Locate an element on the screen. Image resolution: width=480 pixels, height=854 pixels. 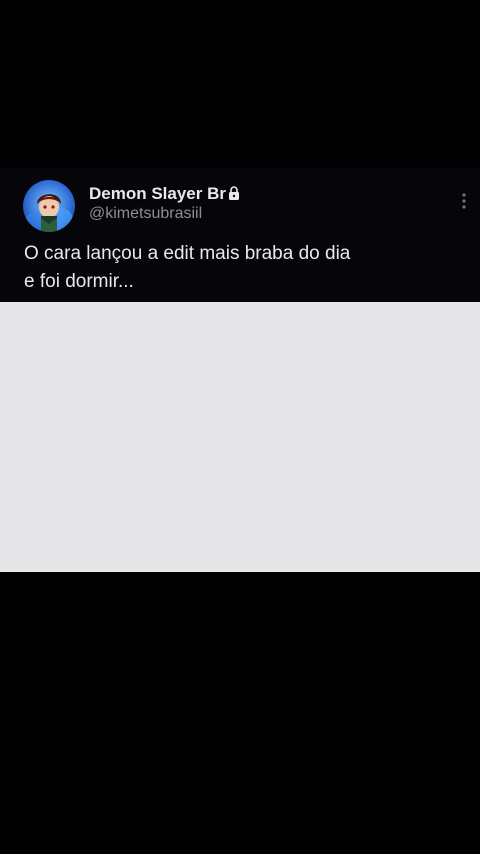
more-options-button is located at coordinates (464, 201).